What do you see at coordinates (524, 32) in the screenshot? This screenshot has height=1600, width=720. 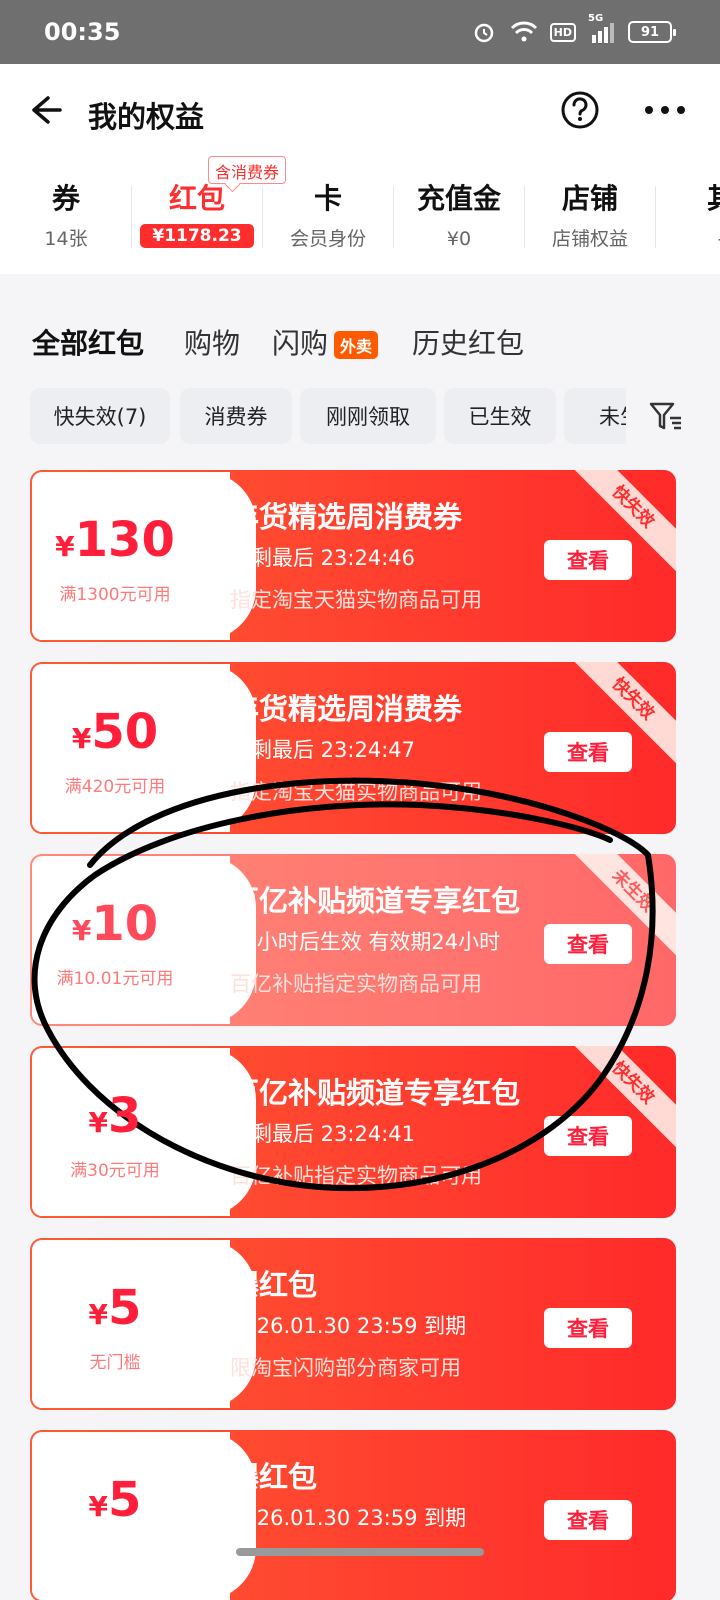 I see `wifi-icon` at bounding box center [524, 32].